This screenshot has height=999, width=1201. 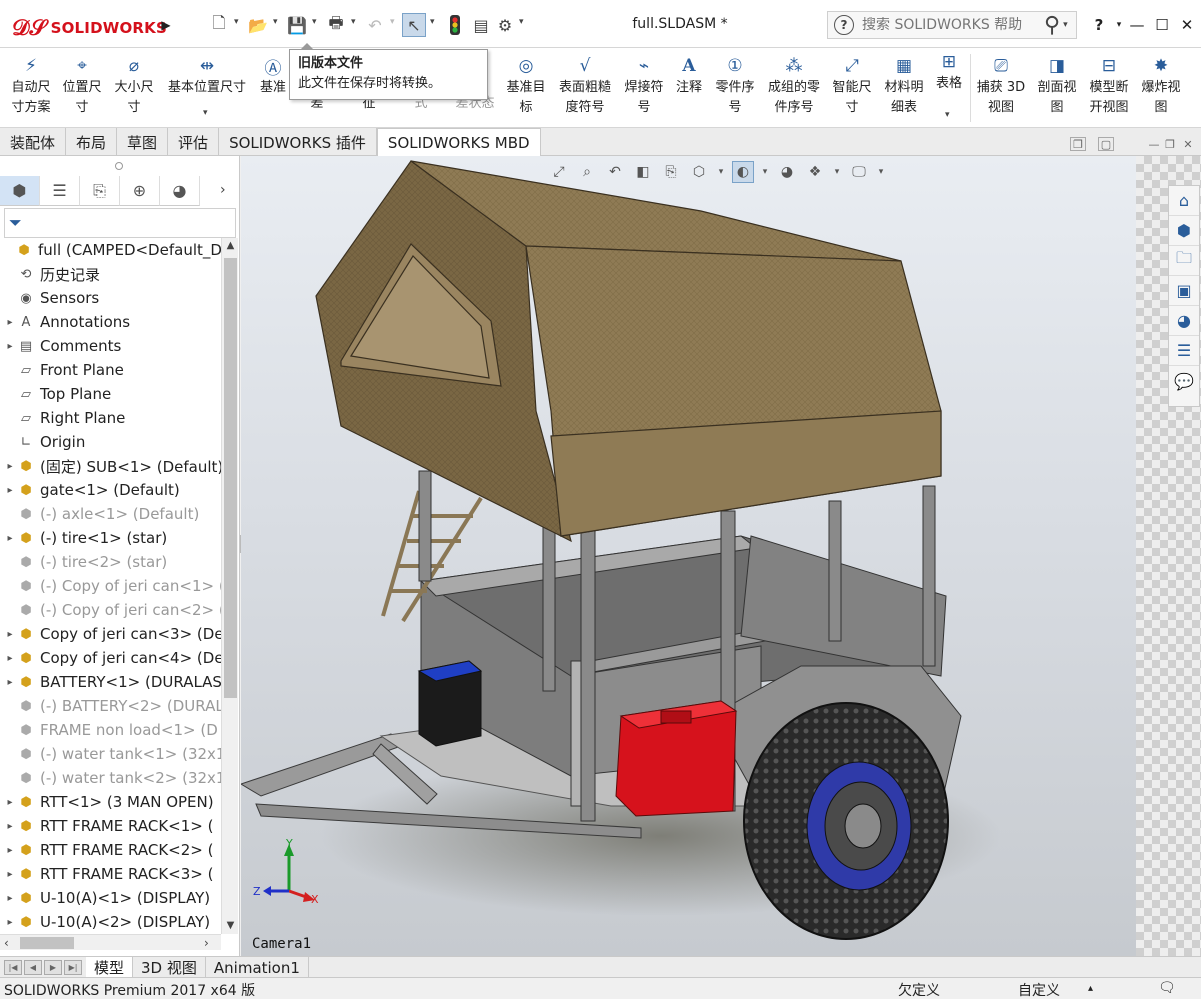 What do you see at coordinates (110, 942) in the screenshot?
I see `tree-horizontal-scrollbar: ‹ ›` at bounding box center [110, 942].